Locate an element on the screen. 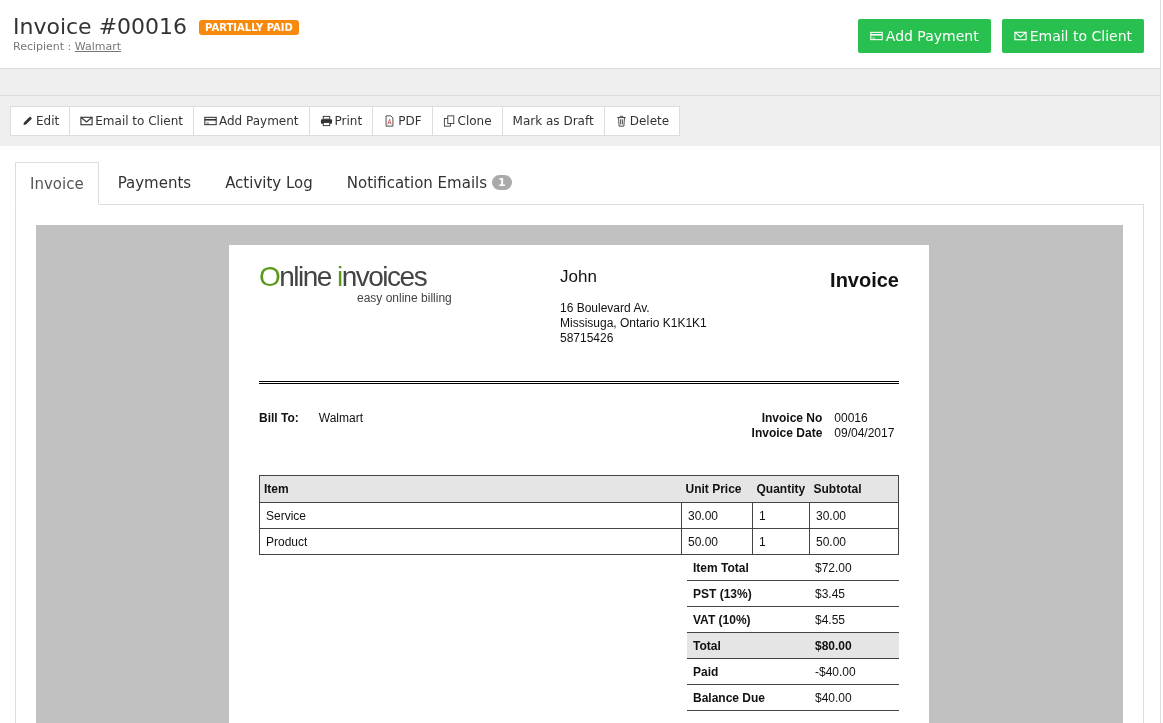 This screenshot has width=1163, height=723. column-header: Item is located at coordinates (470, 489).